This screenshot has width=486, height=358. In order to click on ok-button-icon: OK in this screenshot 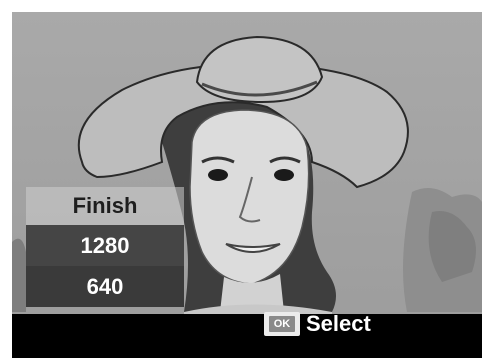, I will do `click(282, 324)`.